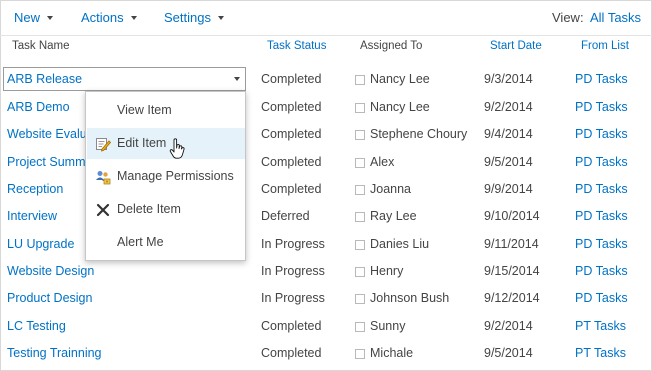  Describe the element at coordinates (516, 46) in the screenshot. I see `column-header-start-date: Start Date` at that location.